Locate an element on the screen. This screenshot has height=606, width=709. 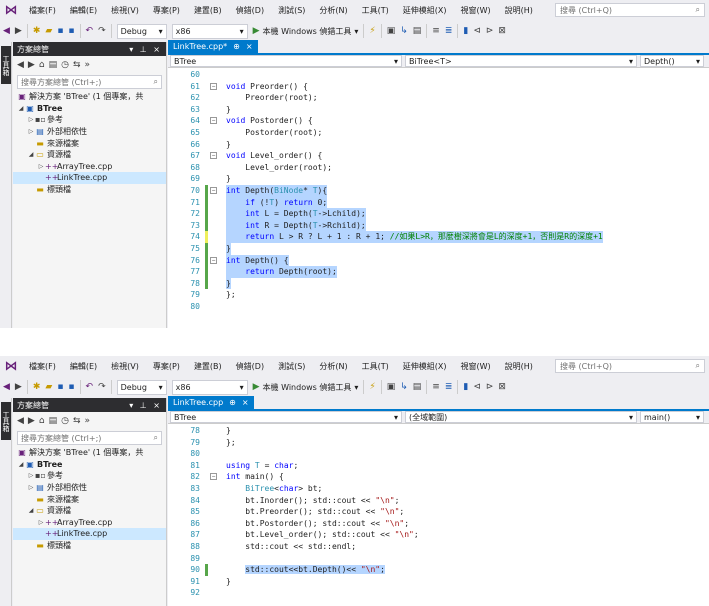
code-line: 89 is located at coordinates (438, 559).